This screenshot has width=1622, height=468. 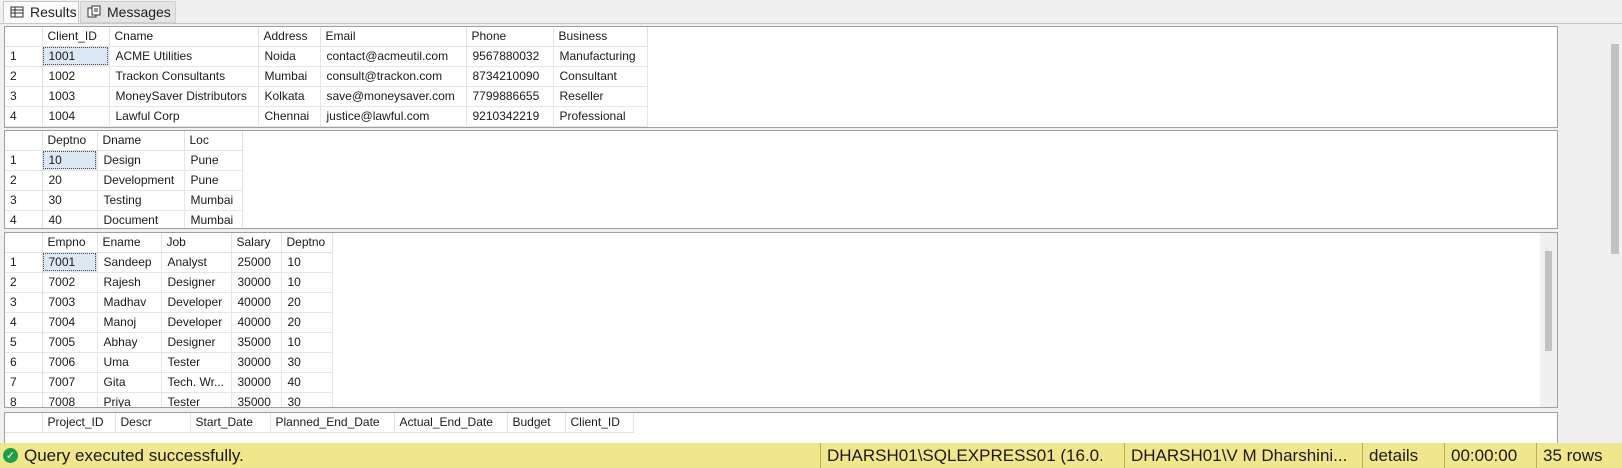 I want to click on table-cell: consult@trackon.com, so click(x=393, y=76).